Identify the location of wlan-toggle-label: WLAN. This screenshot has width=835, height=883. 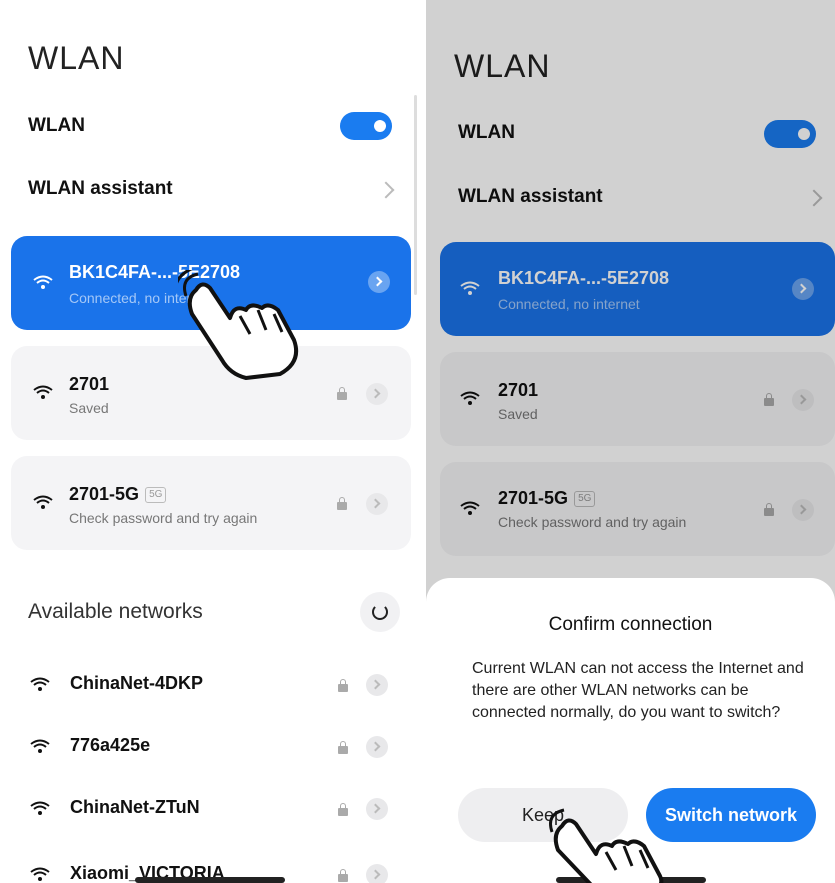
(56, 125).